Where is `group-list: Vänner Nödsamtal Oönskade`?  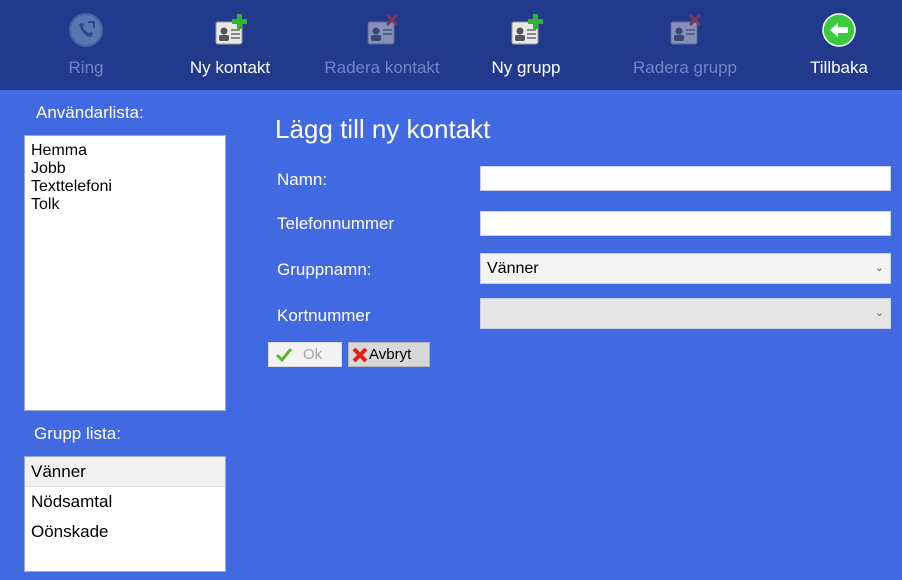 group-list: Vänner Nödsamtal Oönskade is located at coordinates (125, 514).